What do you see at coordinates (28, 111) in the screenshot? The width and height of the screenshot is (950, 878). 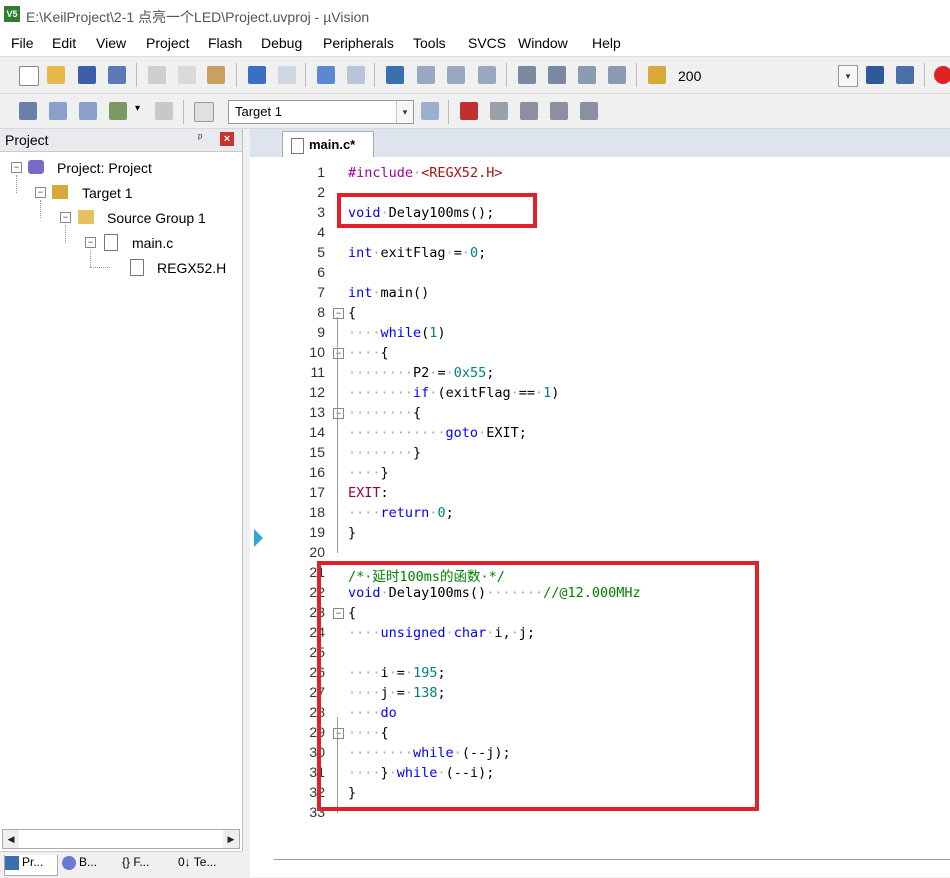 I see `translate-icon` at bounding box center [28, 111].